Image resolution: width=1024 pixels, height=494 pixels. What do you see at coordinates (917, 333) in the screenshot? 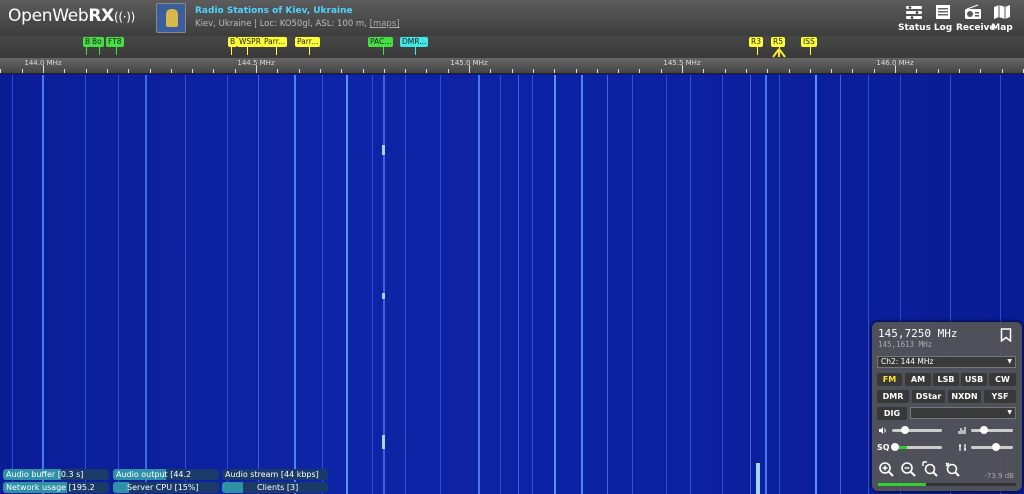
I see `frequency-display: 145,7250 MHz` at bounding box center [917, 333].